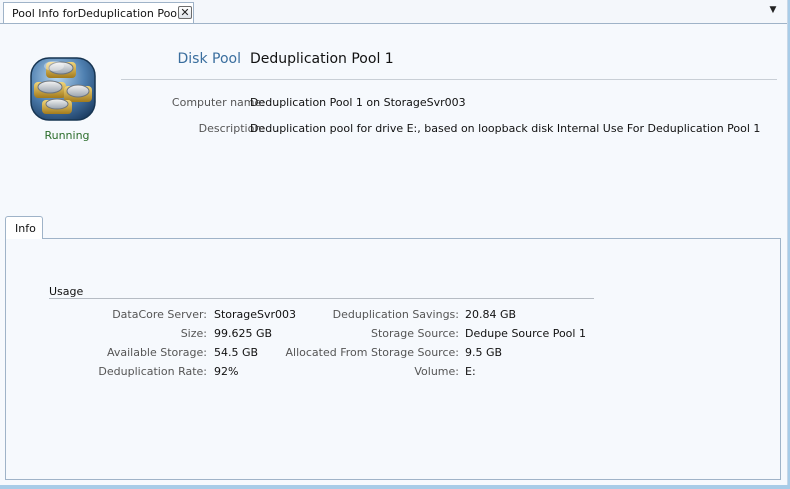 The width and height of the screenshot is (790, 489). Describe the element at coordinates (372, 352) in the screenshot. I see `allocated-from-source-label: Allocated From Storage Source:` at that location.